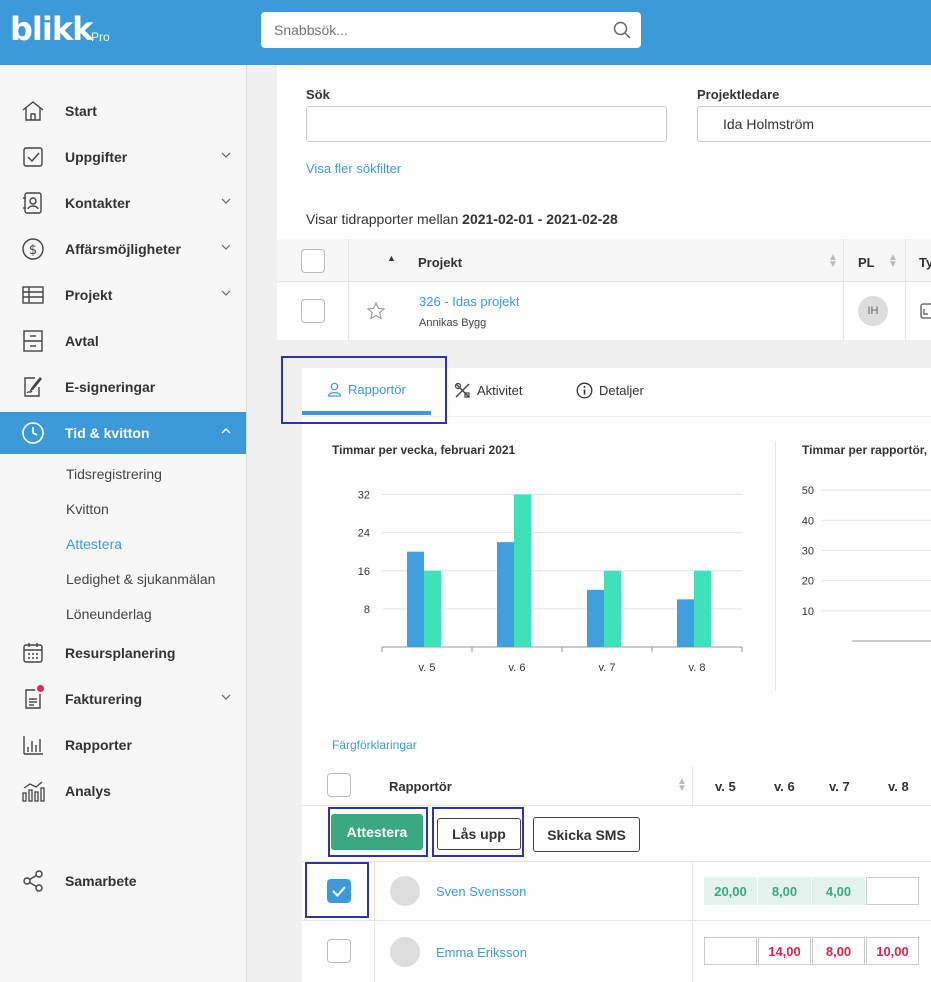  What do you see at coordinates (584, 390) in the screenshot?
I see `info-icon` at bounding box center [584, 390].